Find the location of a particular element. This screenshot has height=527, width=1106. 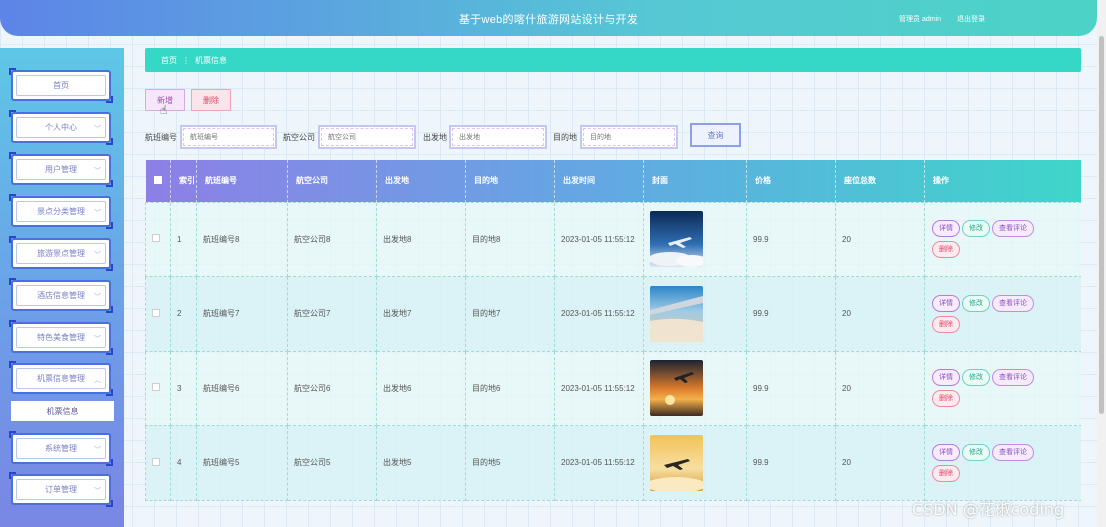

sidebar-item-label: 机票信息管理 is located at coordinates (61, 378).